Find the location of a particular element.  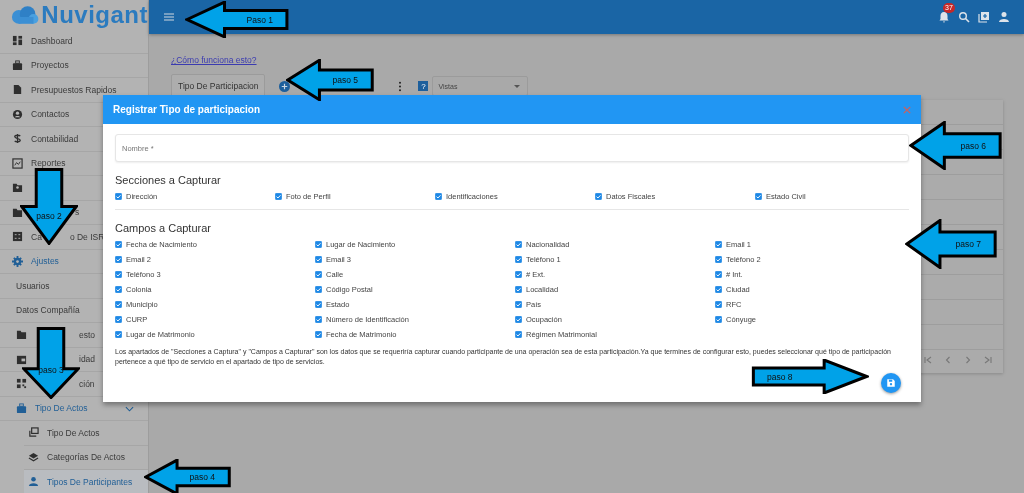

sidebar-item-label: Usuarios is located at coordinates (33, 285).